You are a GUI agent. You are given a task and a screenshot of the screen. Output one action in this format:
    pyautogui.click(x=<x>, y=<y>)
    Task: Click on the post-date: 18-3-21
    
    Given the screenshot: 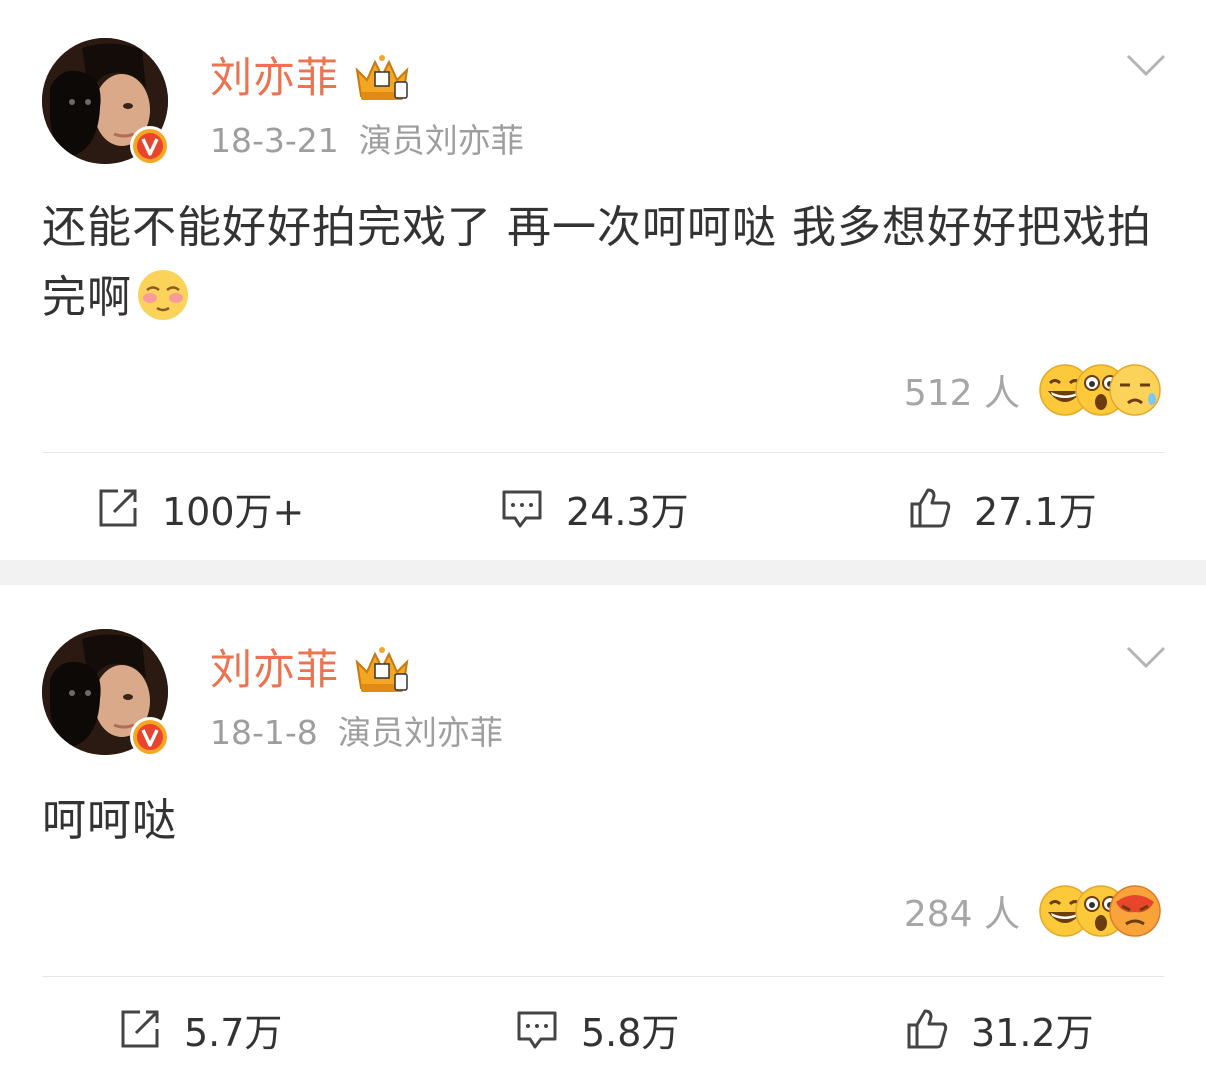 What is the action you would take?
    pyautogui.click(x=274, y=140)
    